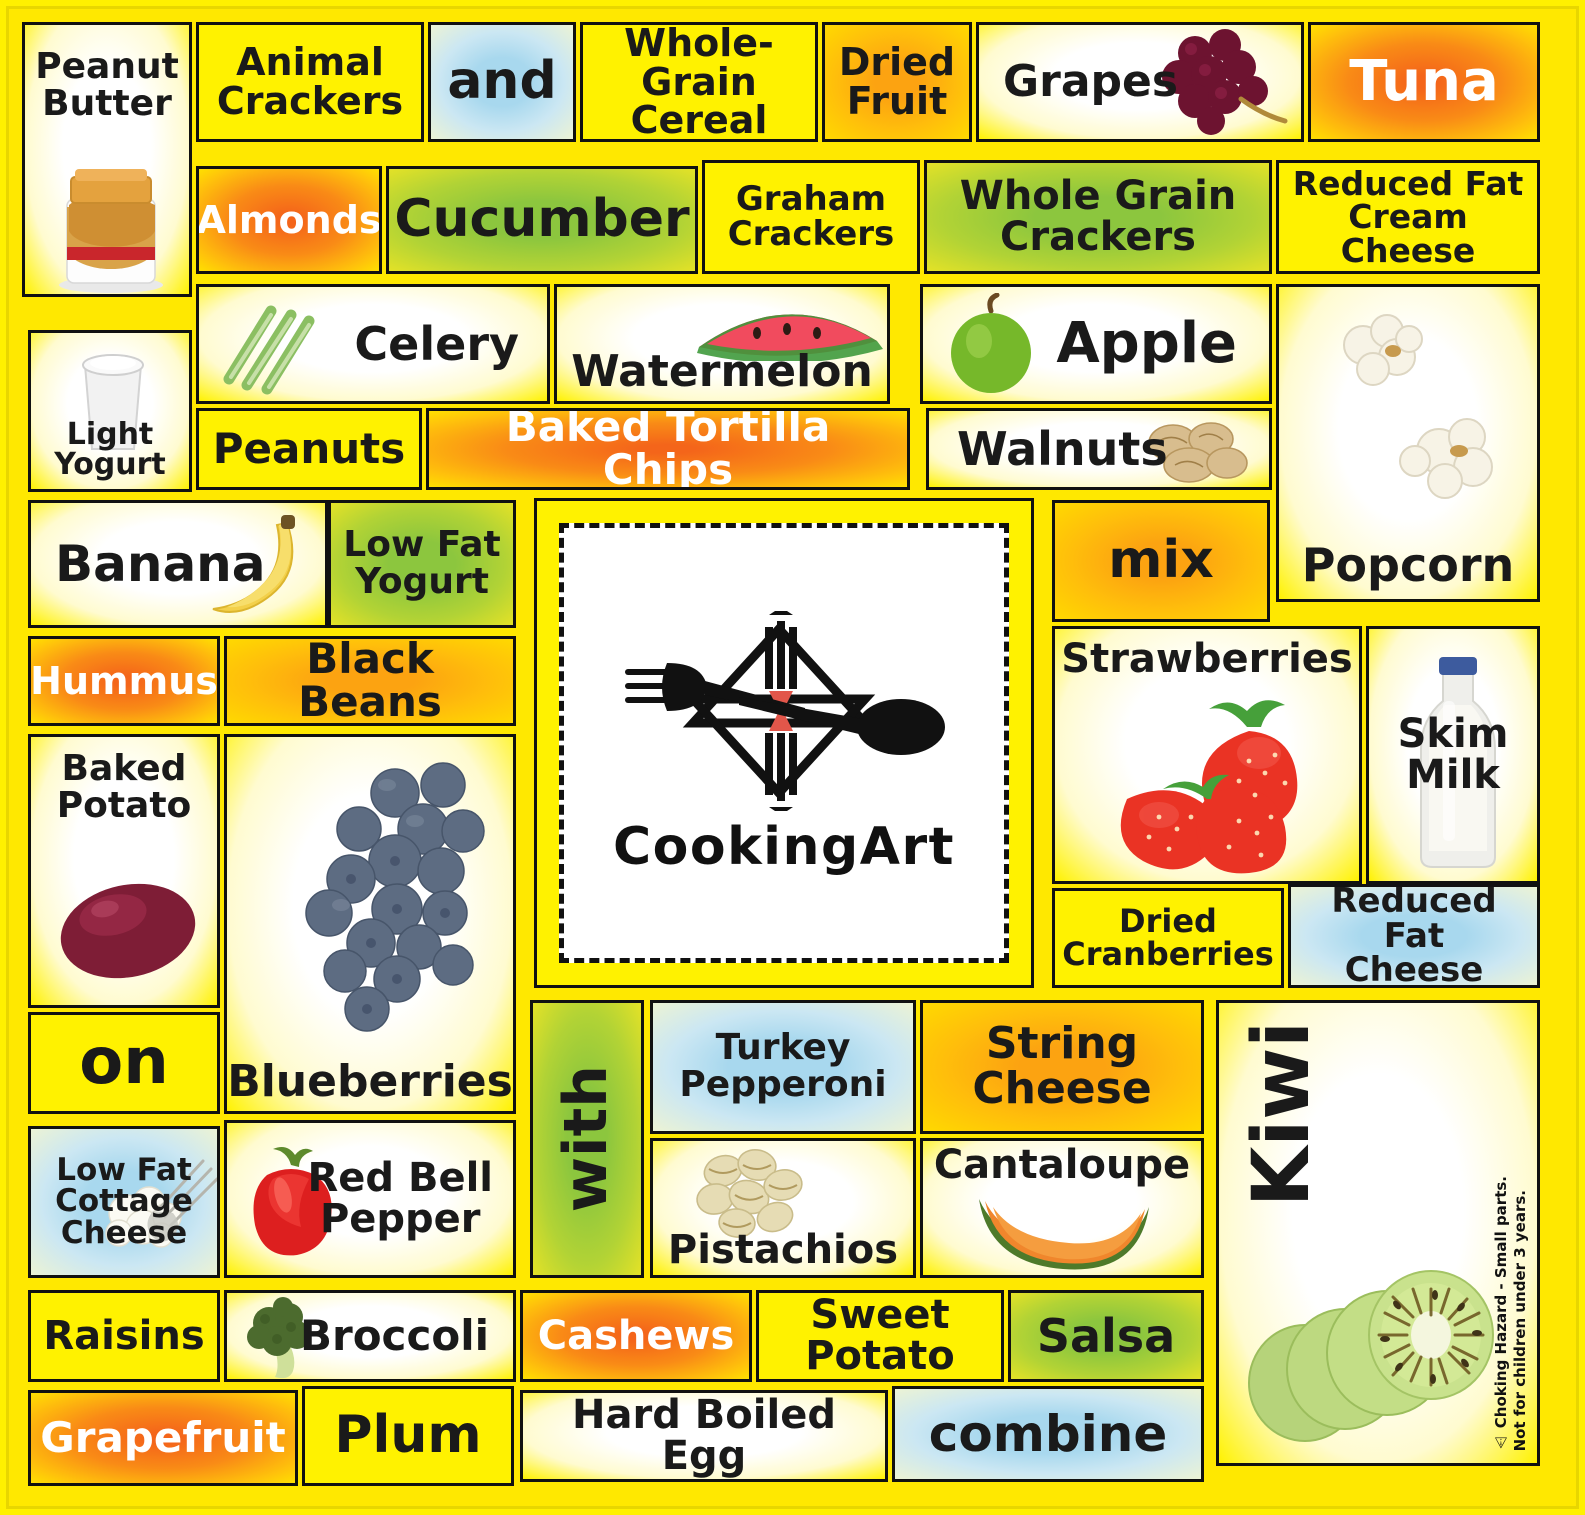 The image size is (1585, 1515). I want to click on tile-label: Banana, so click(160, 563).